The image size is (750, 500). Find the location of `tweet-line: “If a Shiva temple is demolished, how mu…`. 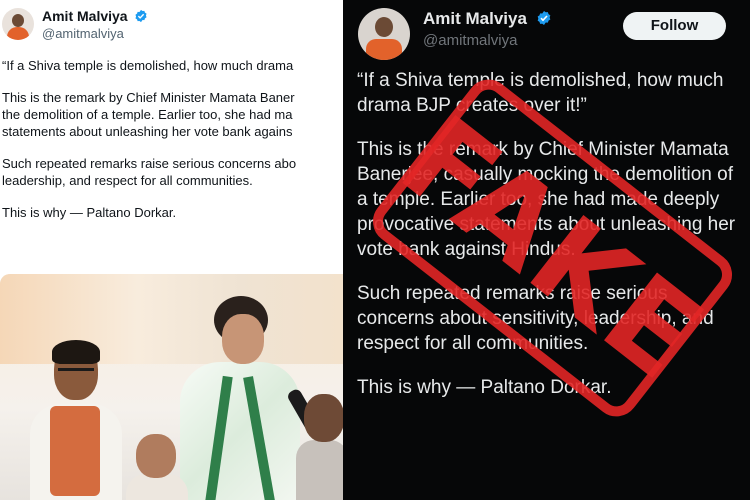

tweet-line: “If a Shiva temple is demolished, how mu… is located at coordinates (148, 65).